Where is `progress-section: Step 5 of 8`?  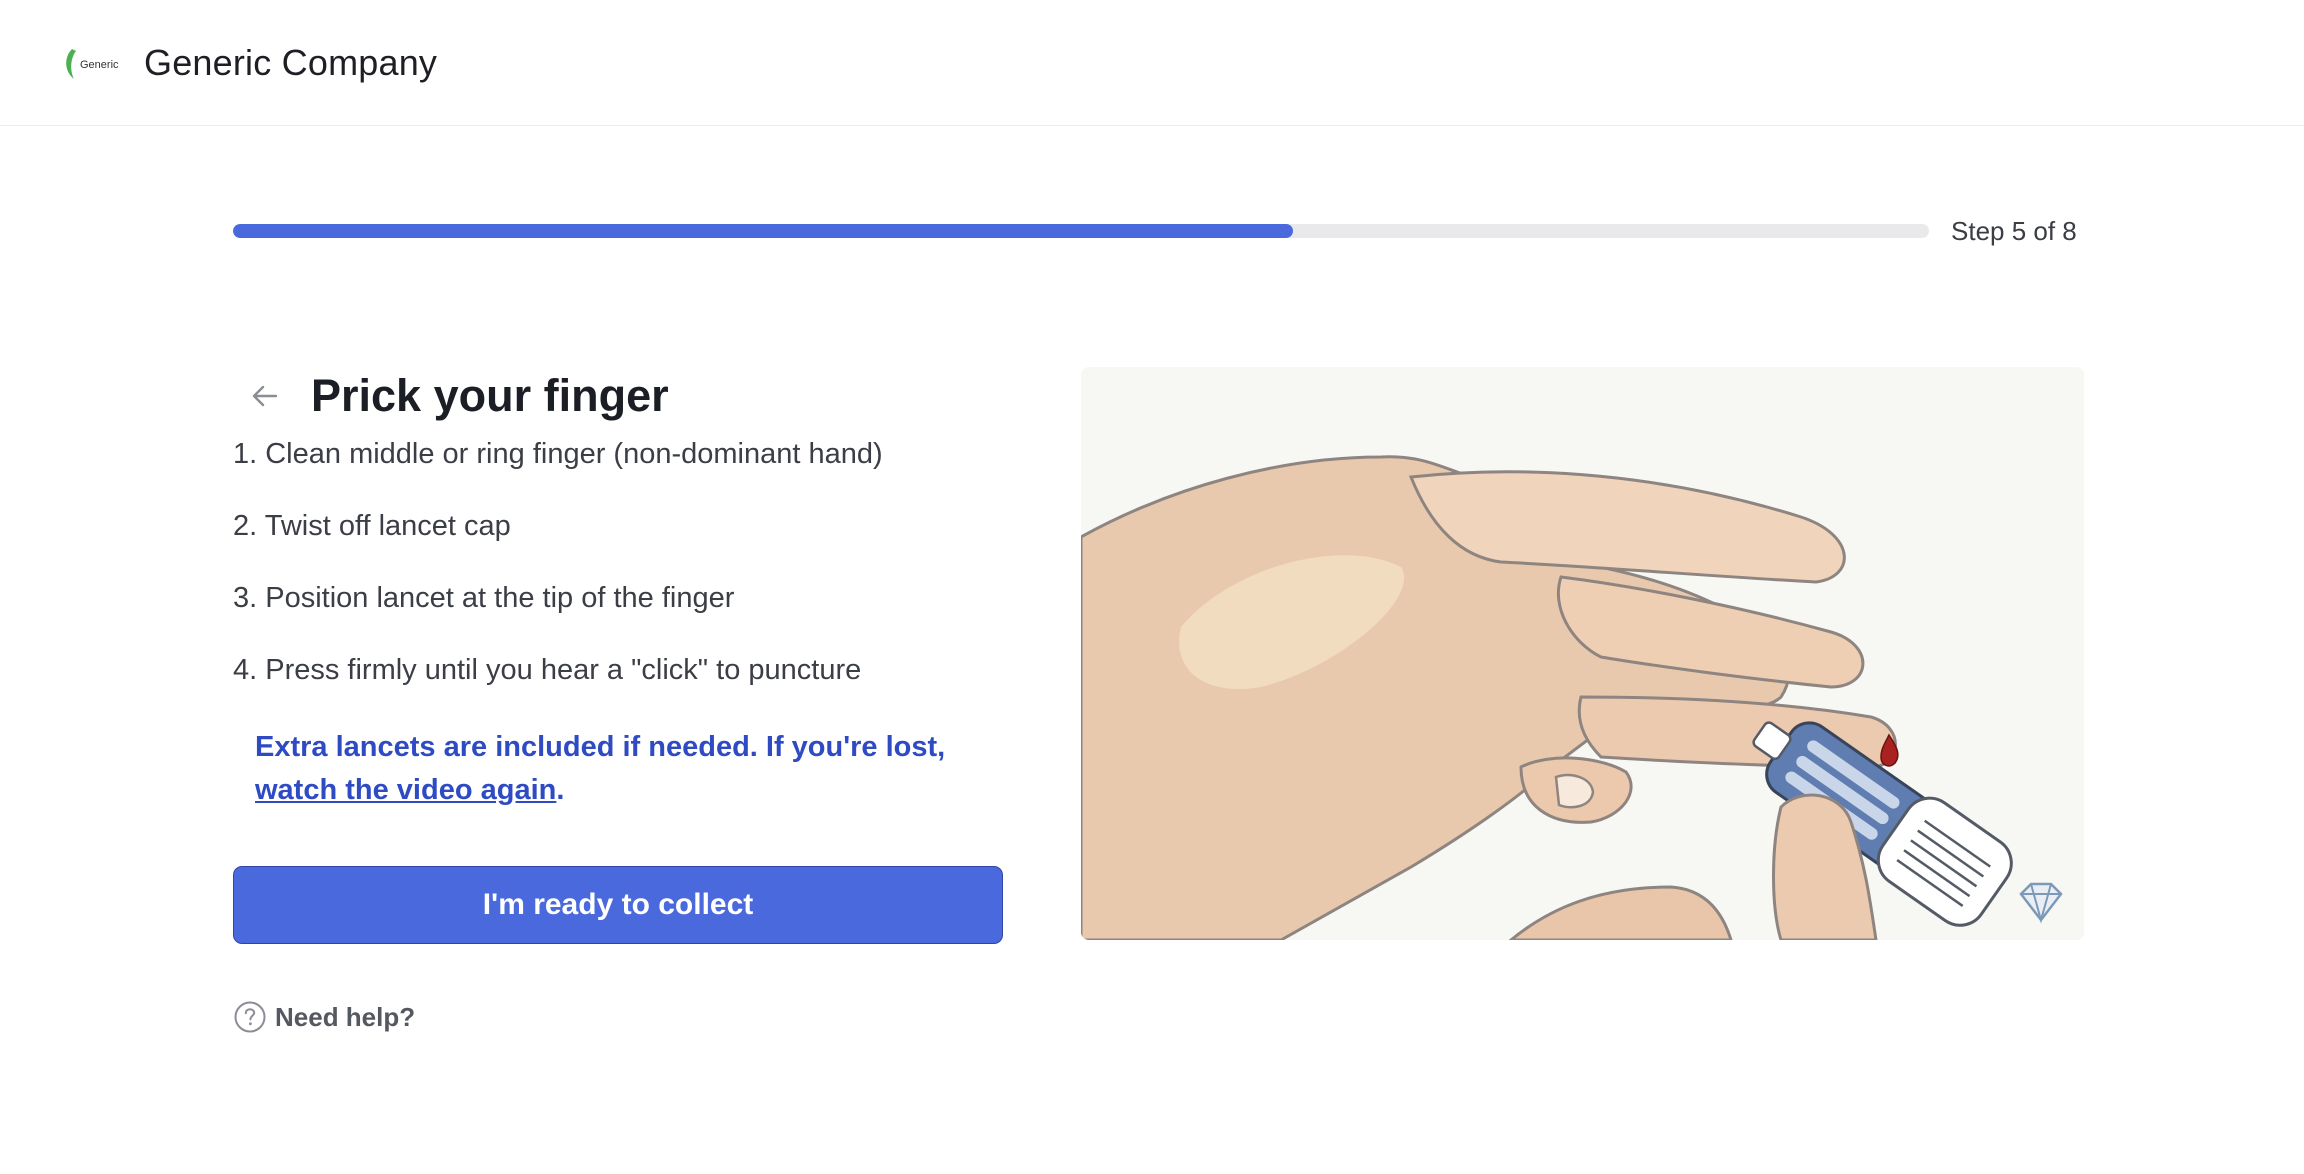
progress-section: Step 5 of 8 is located at coordinates (1158, 230).